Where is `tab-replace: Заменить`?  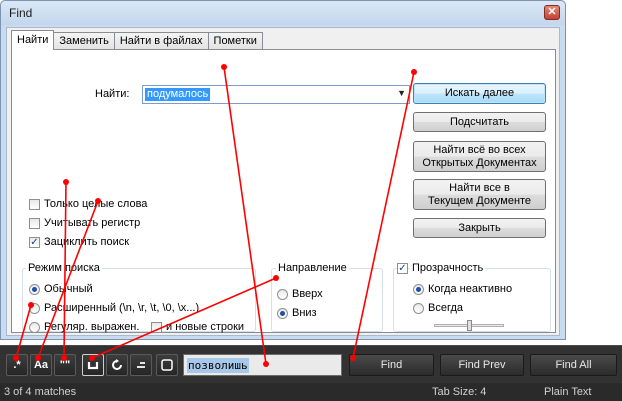 tab-replace: Заменить is located at coordinates (84, 41).